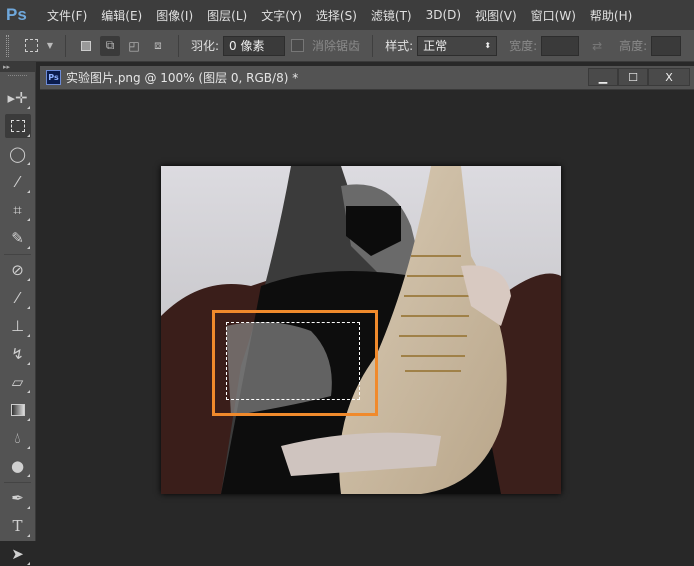 This screenshot has width=694, height=566. What do you see at coordinates (488, 45) in the screenshot?
I see `updown-icon: ⬍` at bounding box center [488, 45].